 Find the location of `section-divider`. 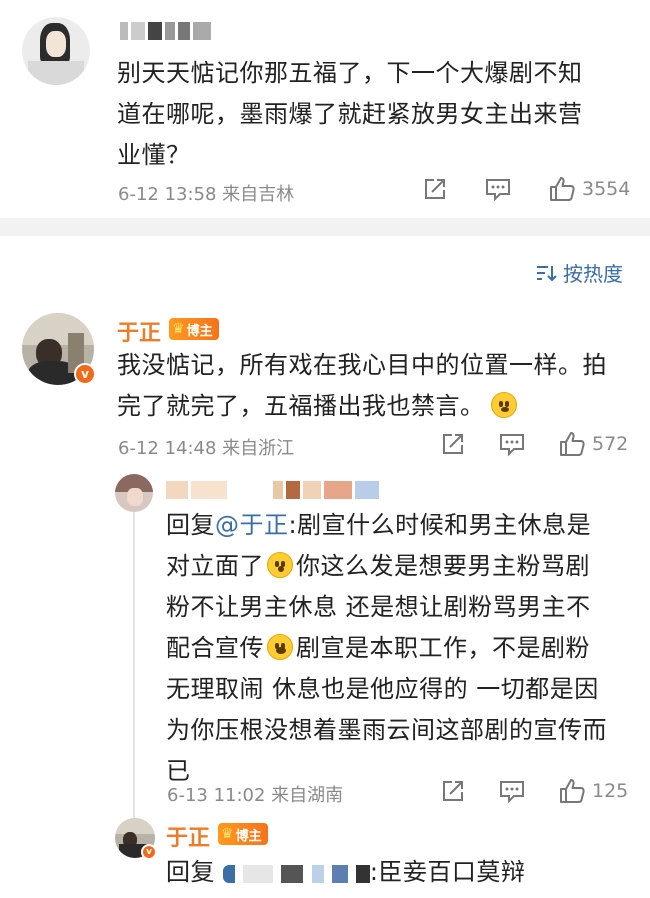

section-divider is located at coordinates (325, 227).